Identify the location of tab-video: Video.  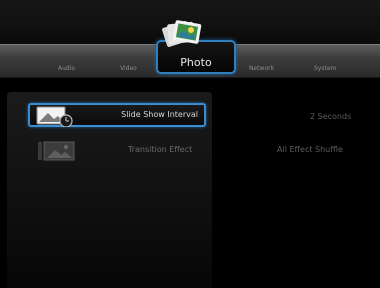
(128, 68).